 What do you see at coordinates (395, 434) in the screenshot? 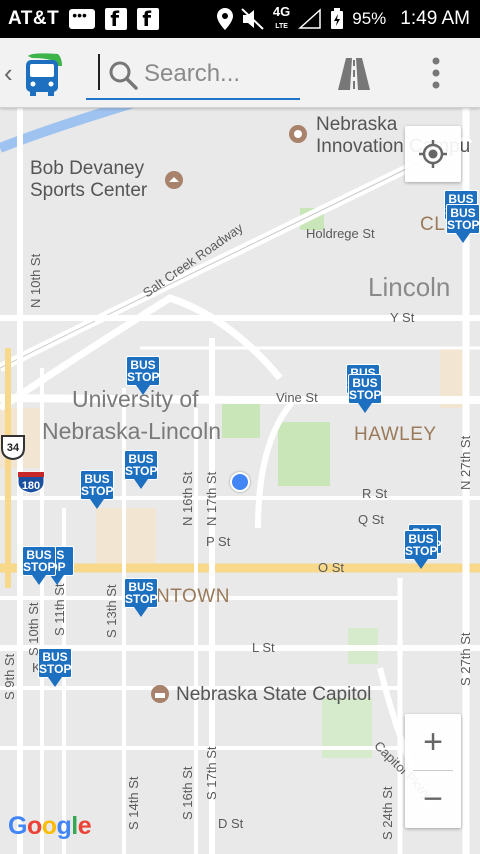
I see `neighborhood-label-hawley: HAWLEY` at bounding box center [395, 434].